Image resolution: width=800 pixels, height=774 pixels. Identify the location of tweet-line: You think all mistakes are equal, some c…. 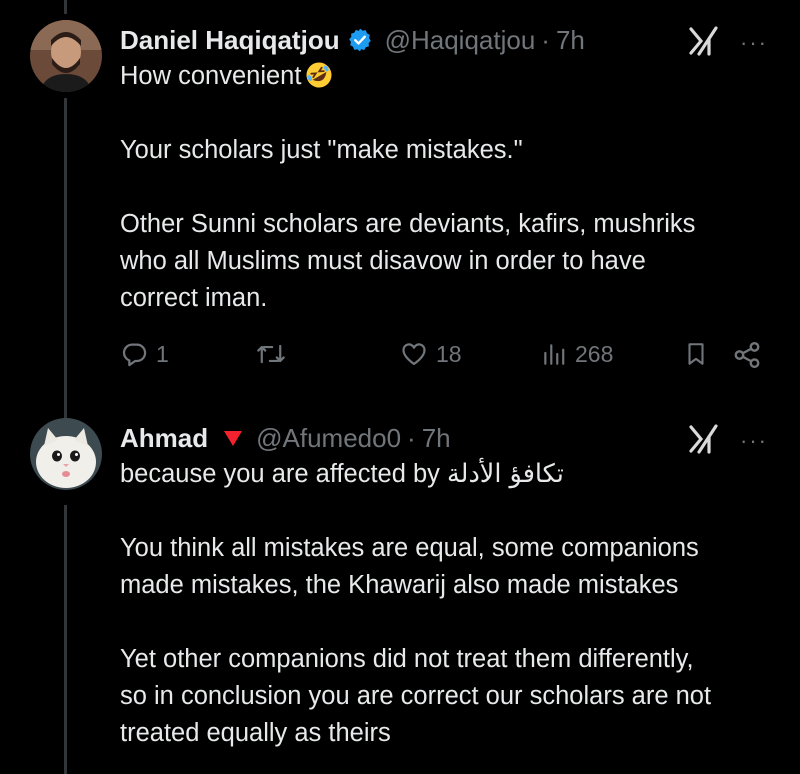
(409, 548).